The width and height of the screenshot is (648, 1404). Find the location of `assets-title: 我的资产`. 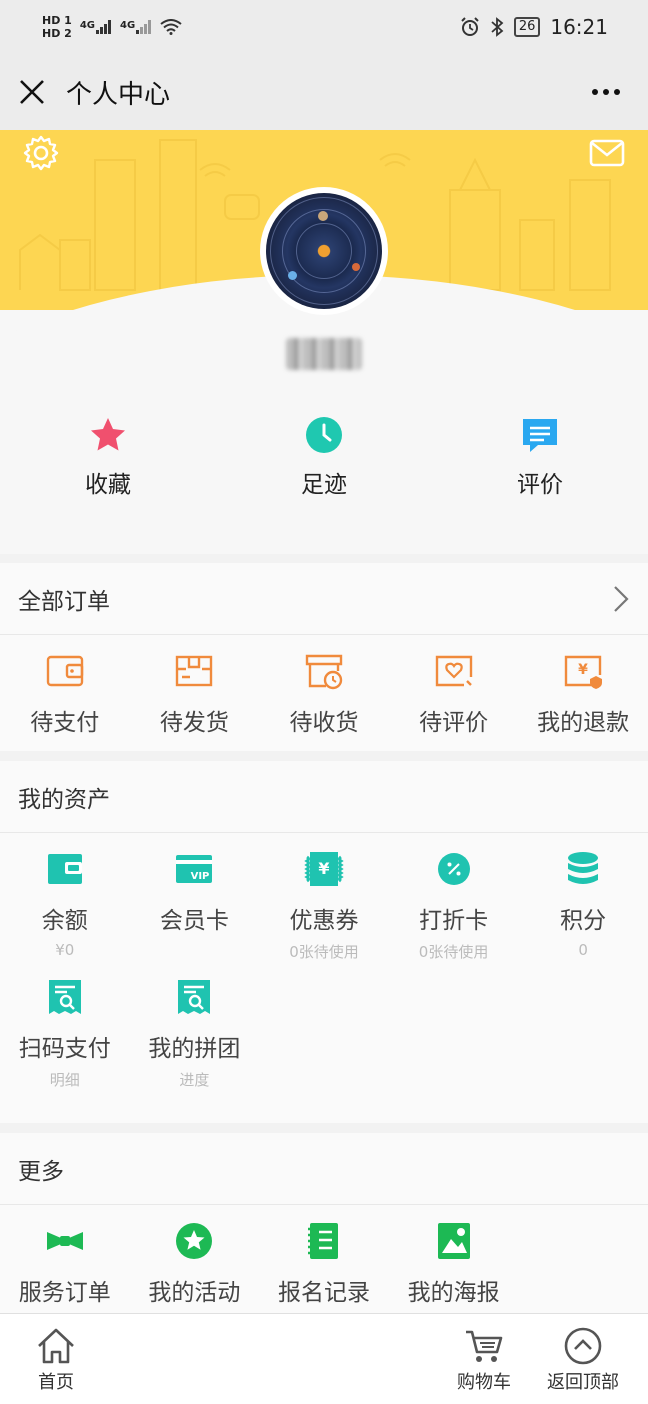

assets-title: 我的资产 is located at coordinates (64, 799).